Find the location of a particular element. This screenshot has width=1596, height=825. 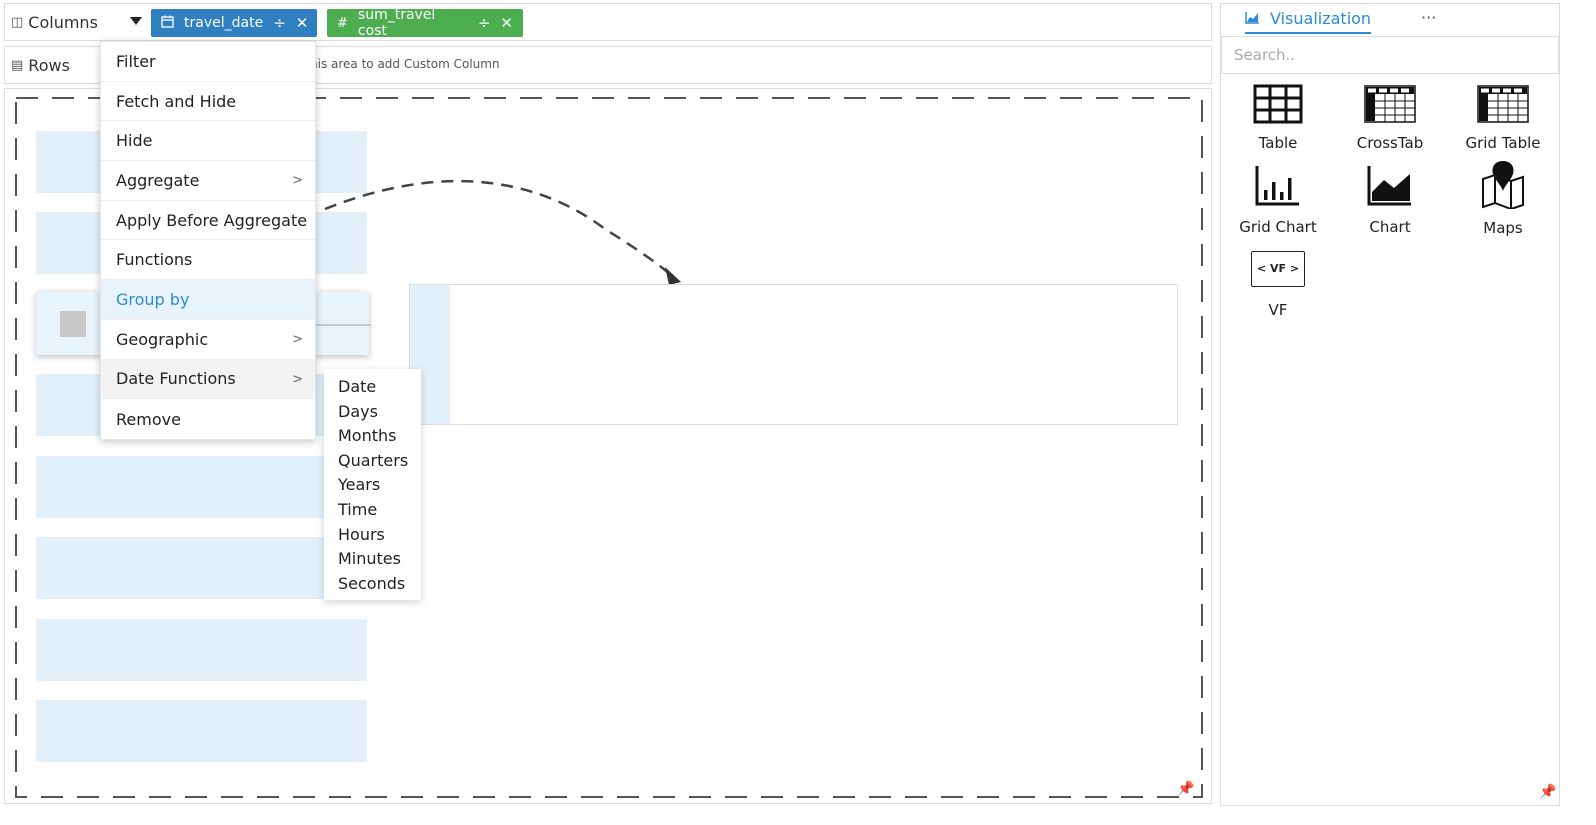

menu-item-label: Functions is located at coordinates (154, 260).